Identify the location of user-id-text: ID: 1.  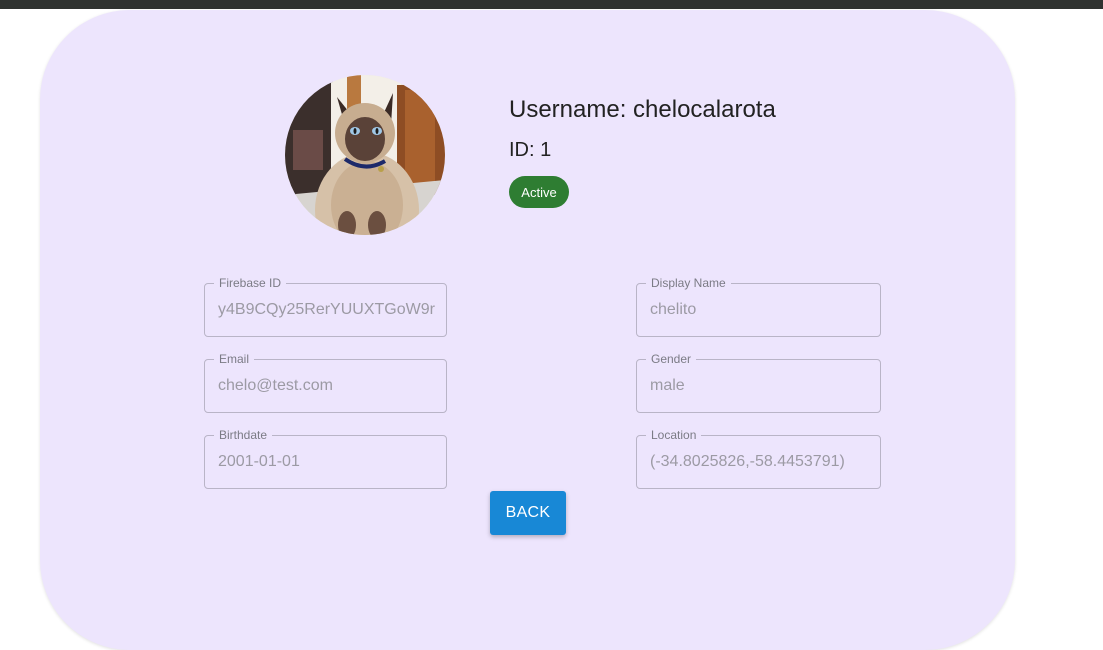
(530, 150).